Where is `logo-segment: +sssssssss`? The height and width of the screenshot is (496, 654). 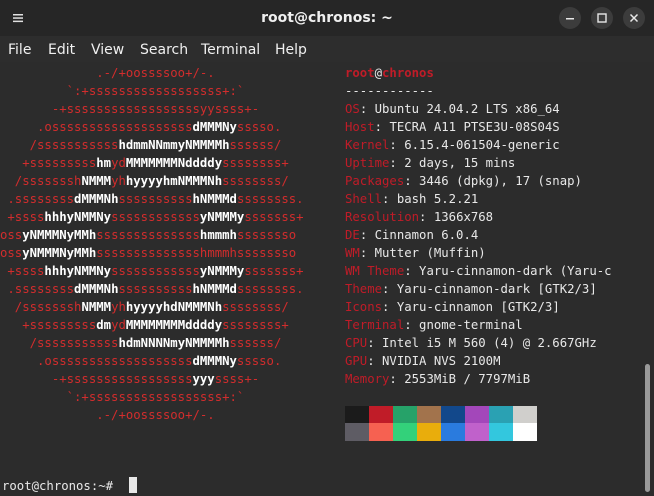
logo-segment: +sssssssss is located at coordinates (48, 163).